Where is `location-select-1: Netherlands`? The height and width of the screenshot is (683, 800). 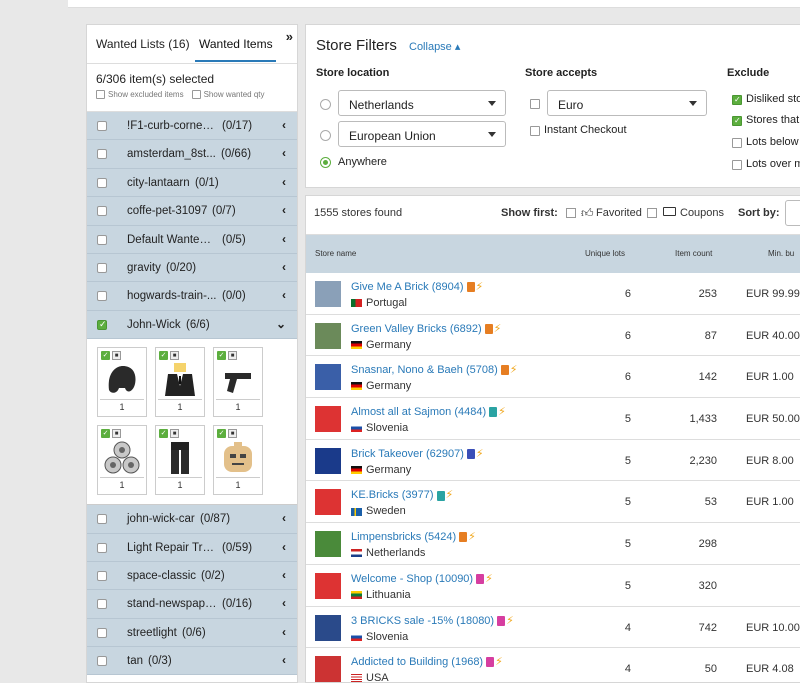 location-select-1: Netherlands is located at coordinates (422, 103).